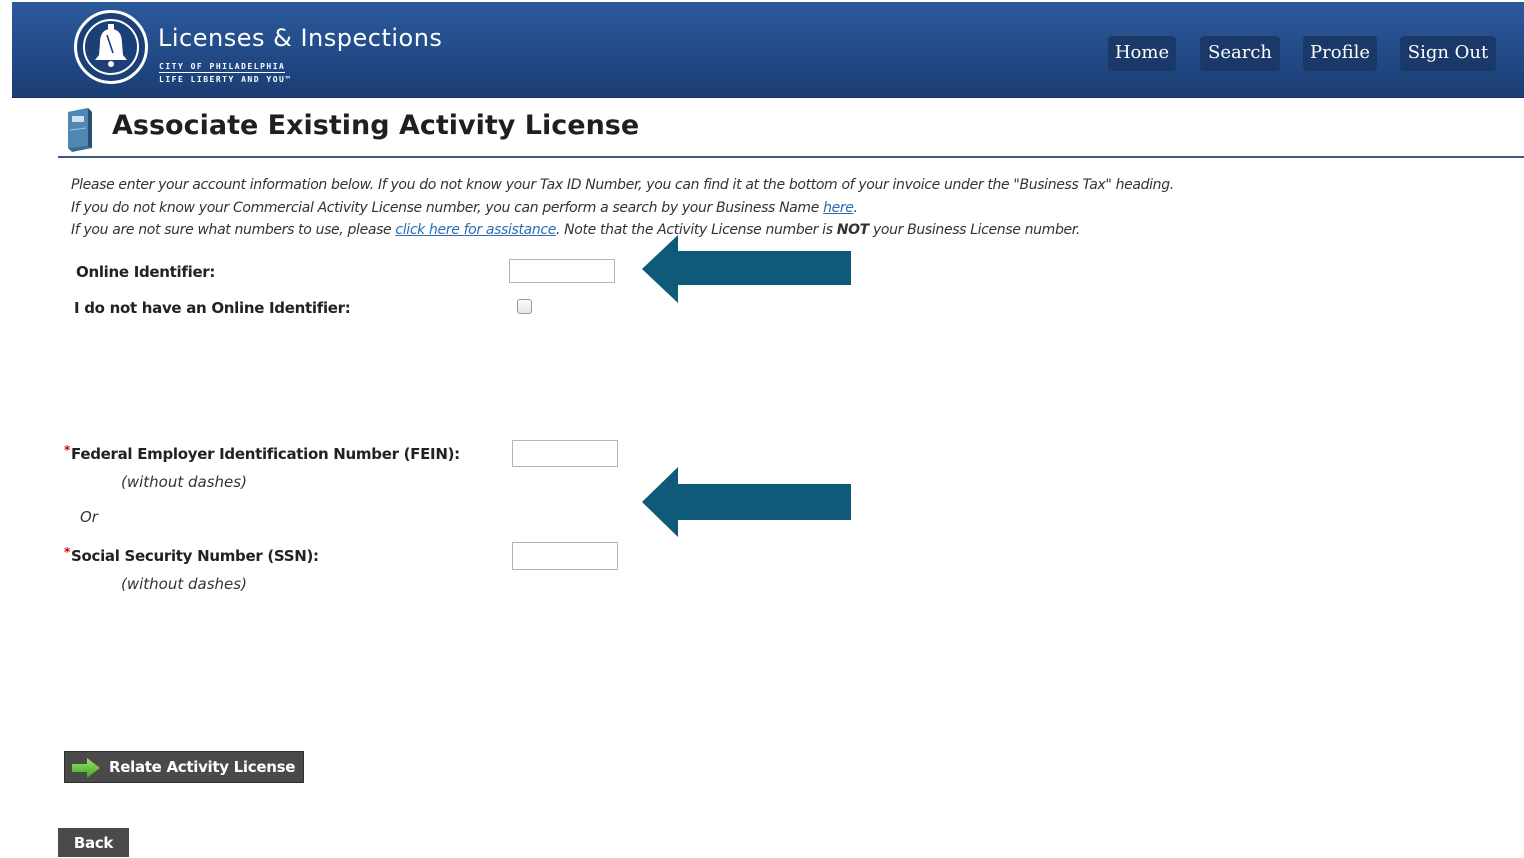  What do you see at coordinates (565, 556) in the screenshot?
I see `ssn-input` at bounding box center [565, 556].